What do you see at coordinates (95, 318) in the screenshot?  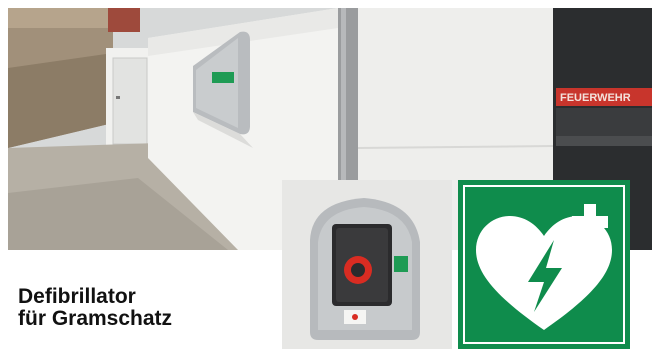 I see `headline-line-2: für Gramschatz` at bounding box center [95, 318].